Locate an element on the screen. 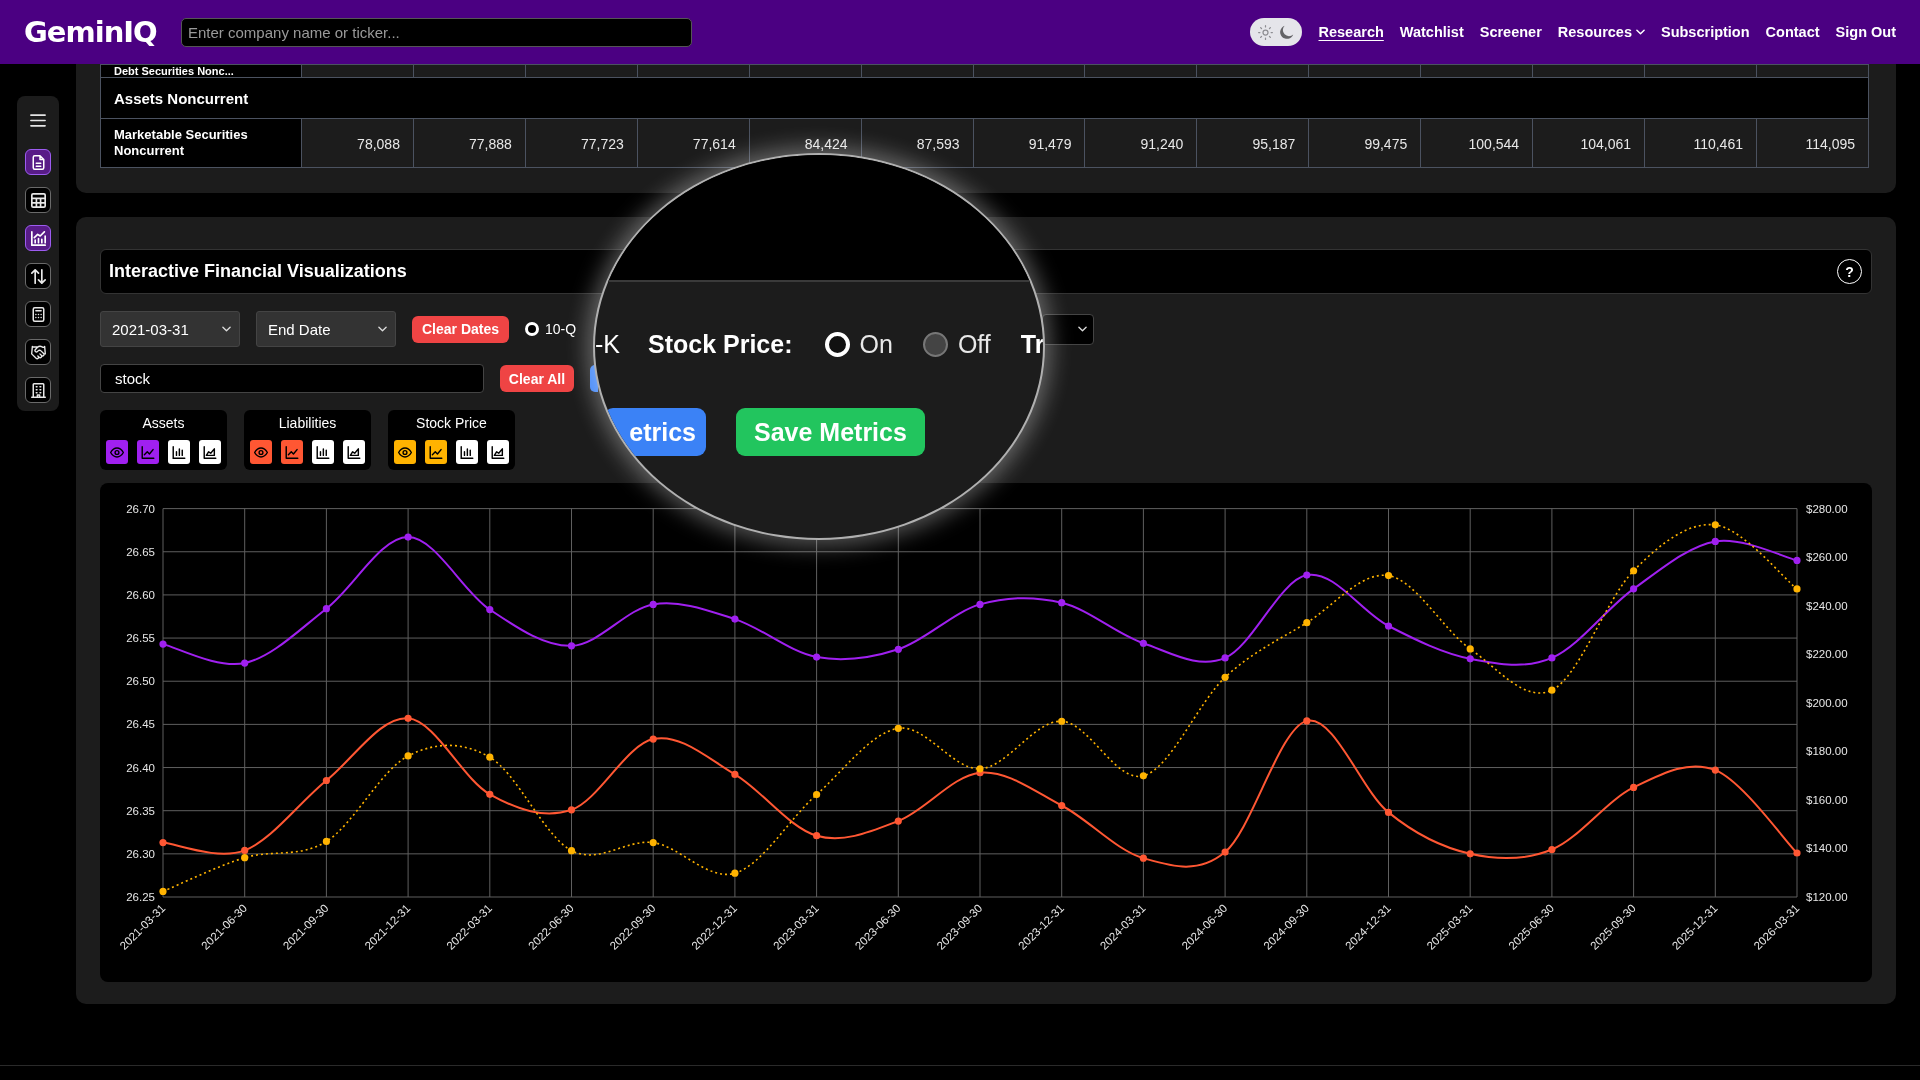  dropdown-field is located at coordinates (1068, 329).